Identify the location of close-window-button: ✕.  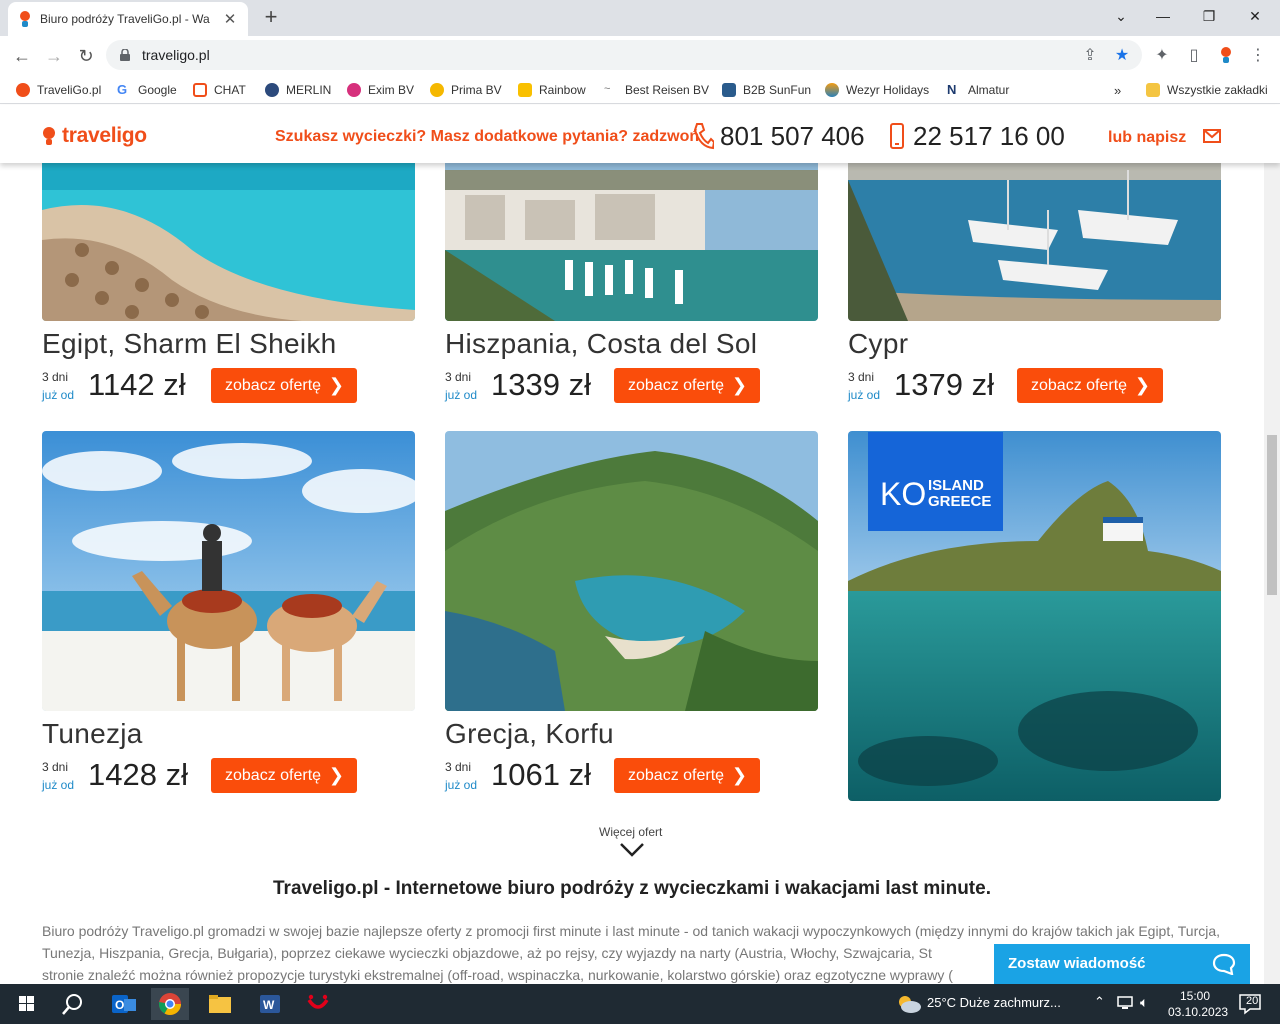
(1255, 16).